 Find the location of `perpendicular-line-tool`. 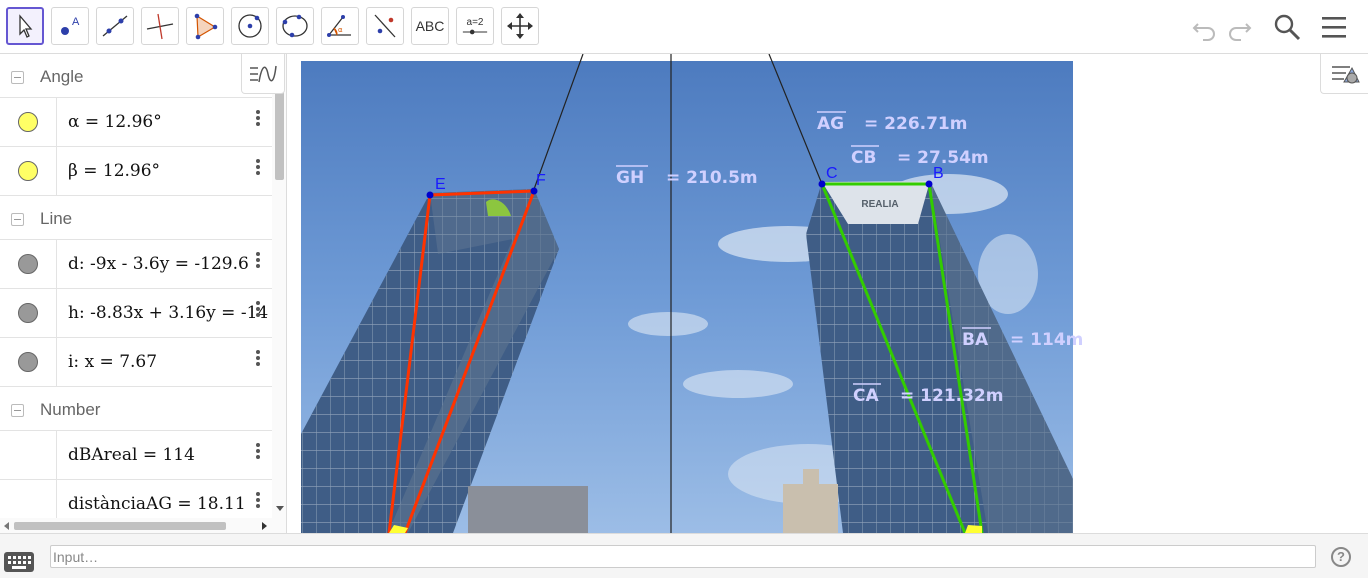

perpendicular-line-tool is located at coordinates (160, 26).